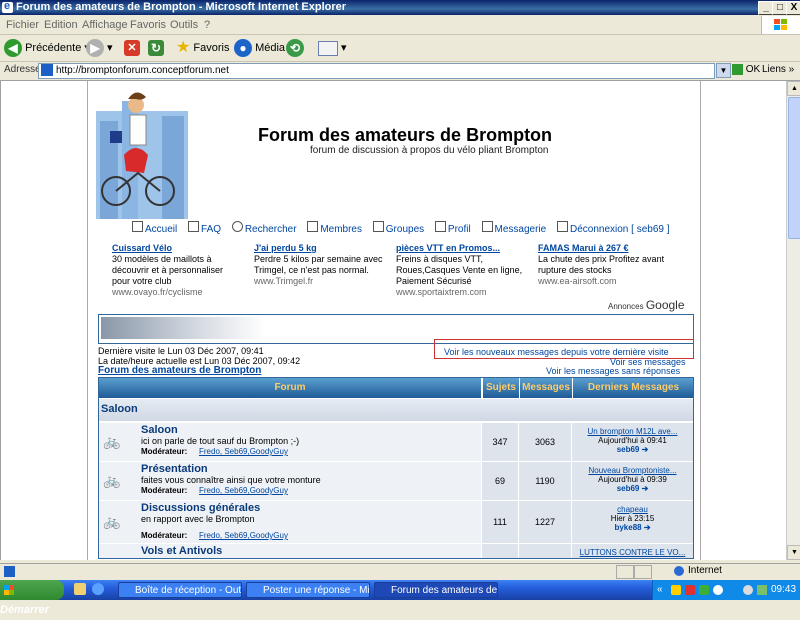 The width and height of the screenshot is (800, 620). I want to click on ad-title: FAMAS Marui à 267 €, so click(611, 248).